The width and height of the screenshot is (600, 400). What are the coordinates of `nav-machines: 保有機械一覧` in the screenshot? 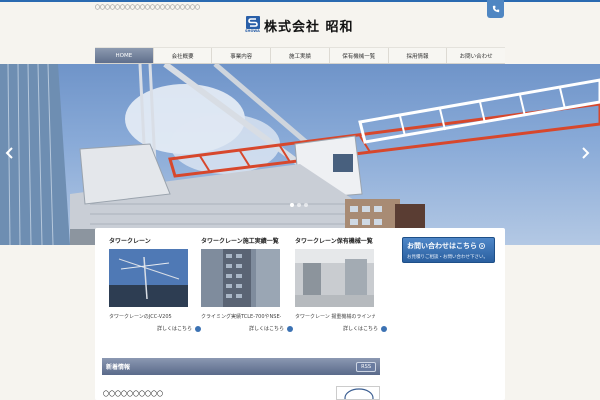 It's located at (359, 55).